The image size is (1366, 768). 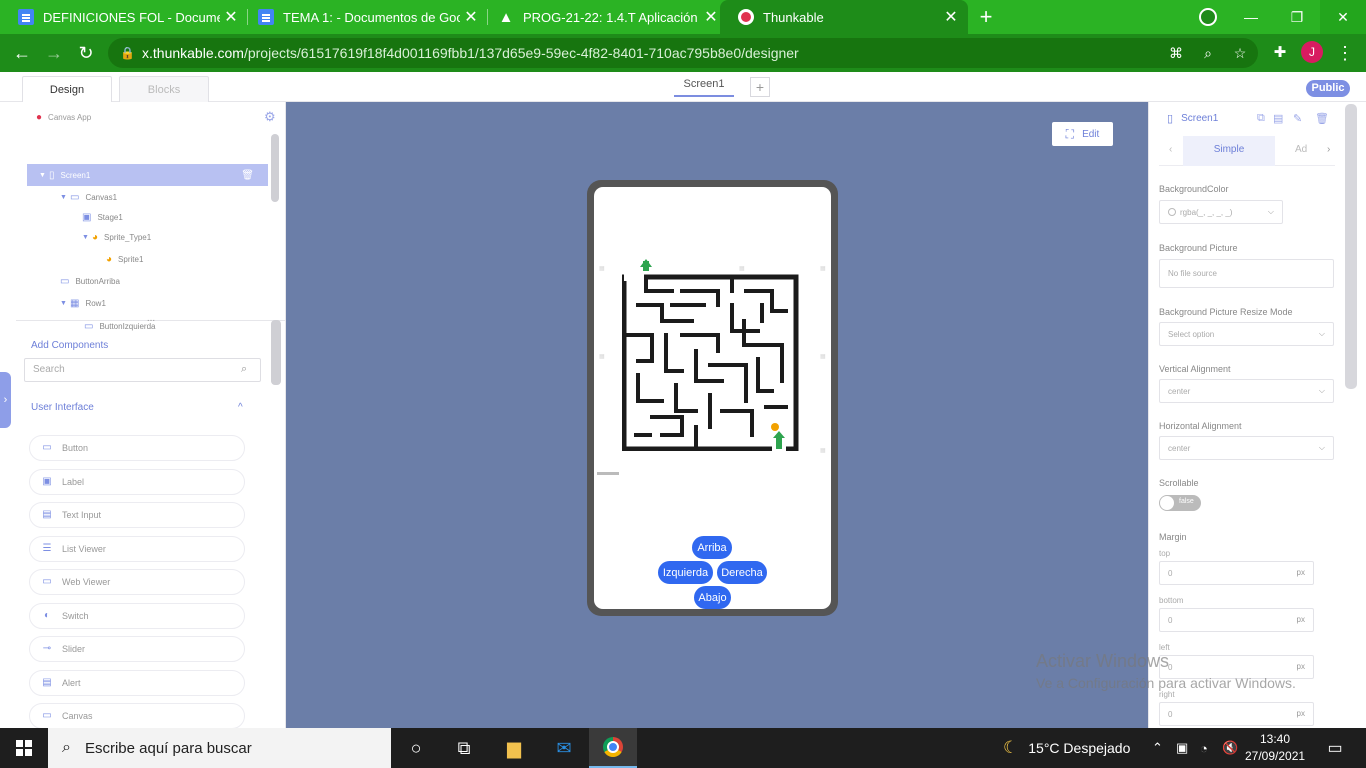 What do you see at coordinates (137, 448) in the screenshot?
I see `component-button: ▭ Button` at bounding box center [137, 448].